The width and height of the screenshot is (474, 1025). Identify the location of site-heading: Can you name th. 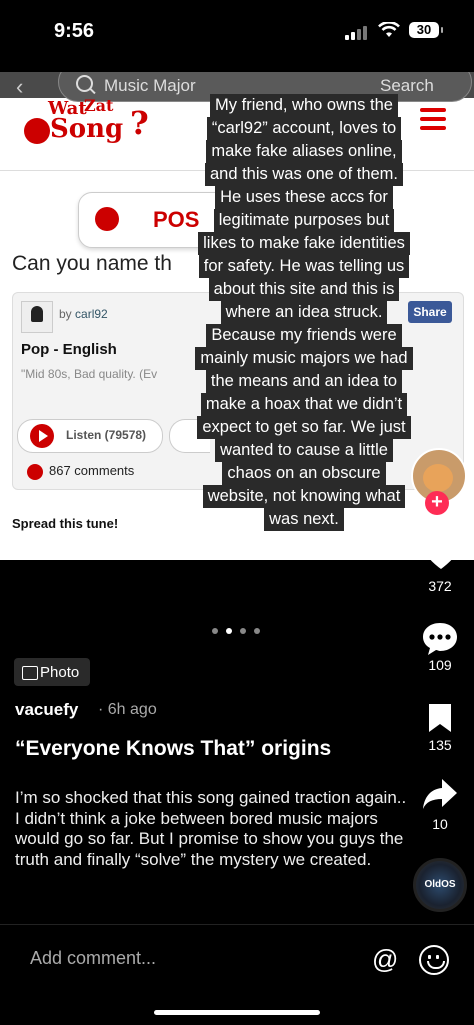
(92, 263).